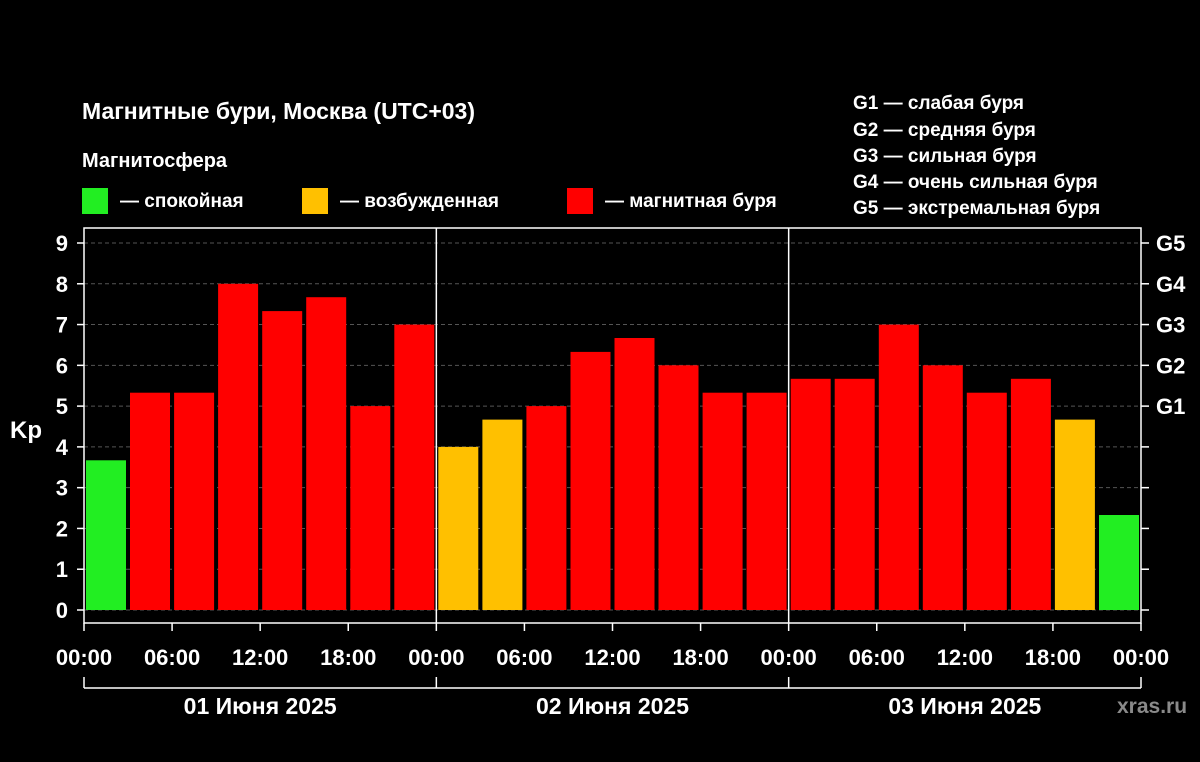 Image resolution: width=1200 pixels, height=762 pixels. Describe the element at coordinates (260, 706) in the screenshot. I see `day-label: 01 Июня 2025` at that location.